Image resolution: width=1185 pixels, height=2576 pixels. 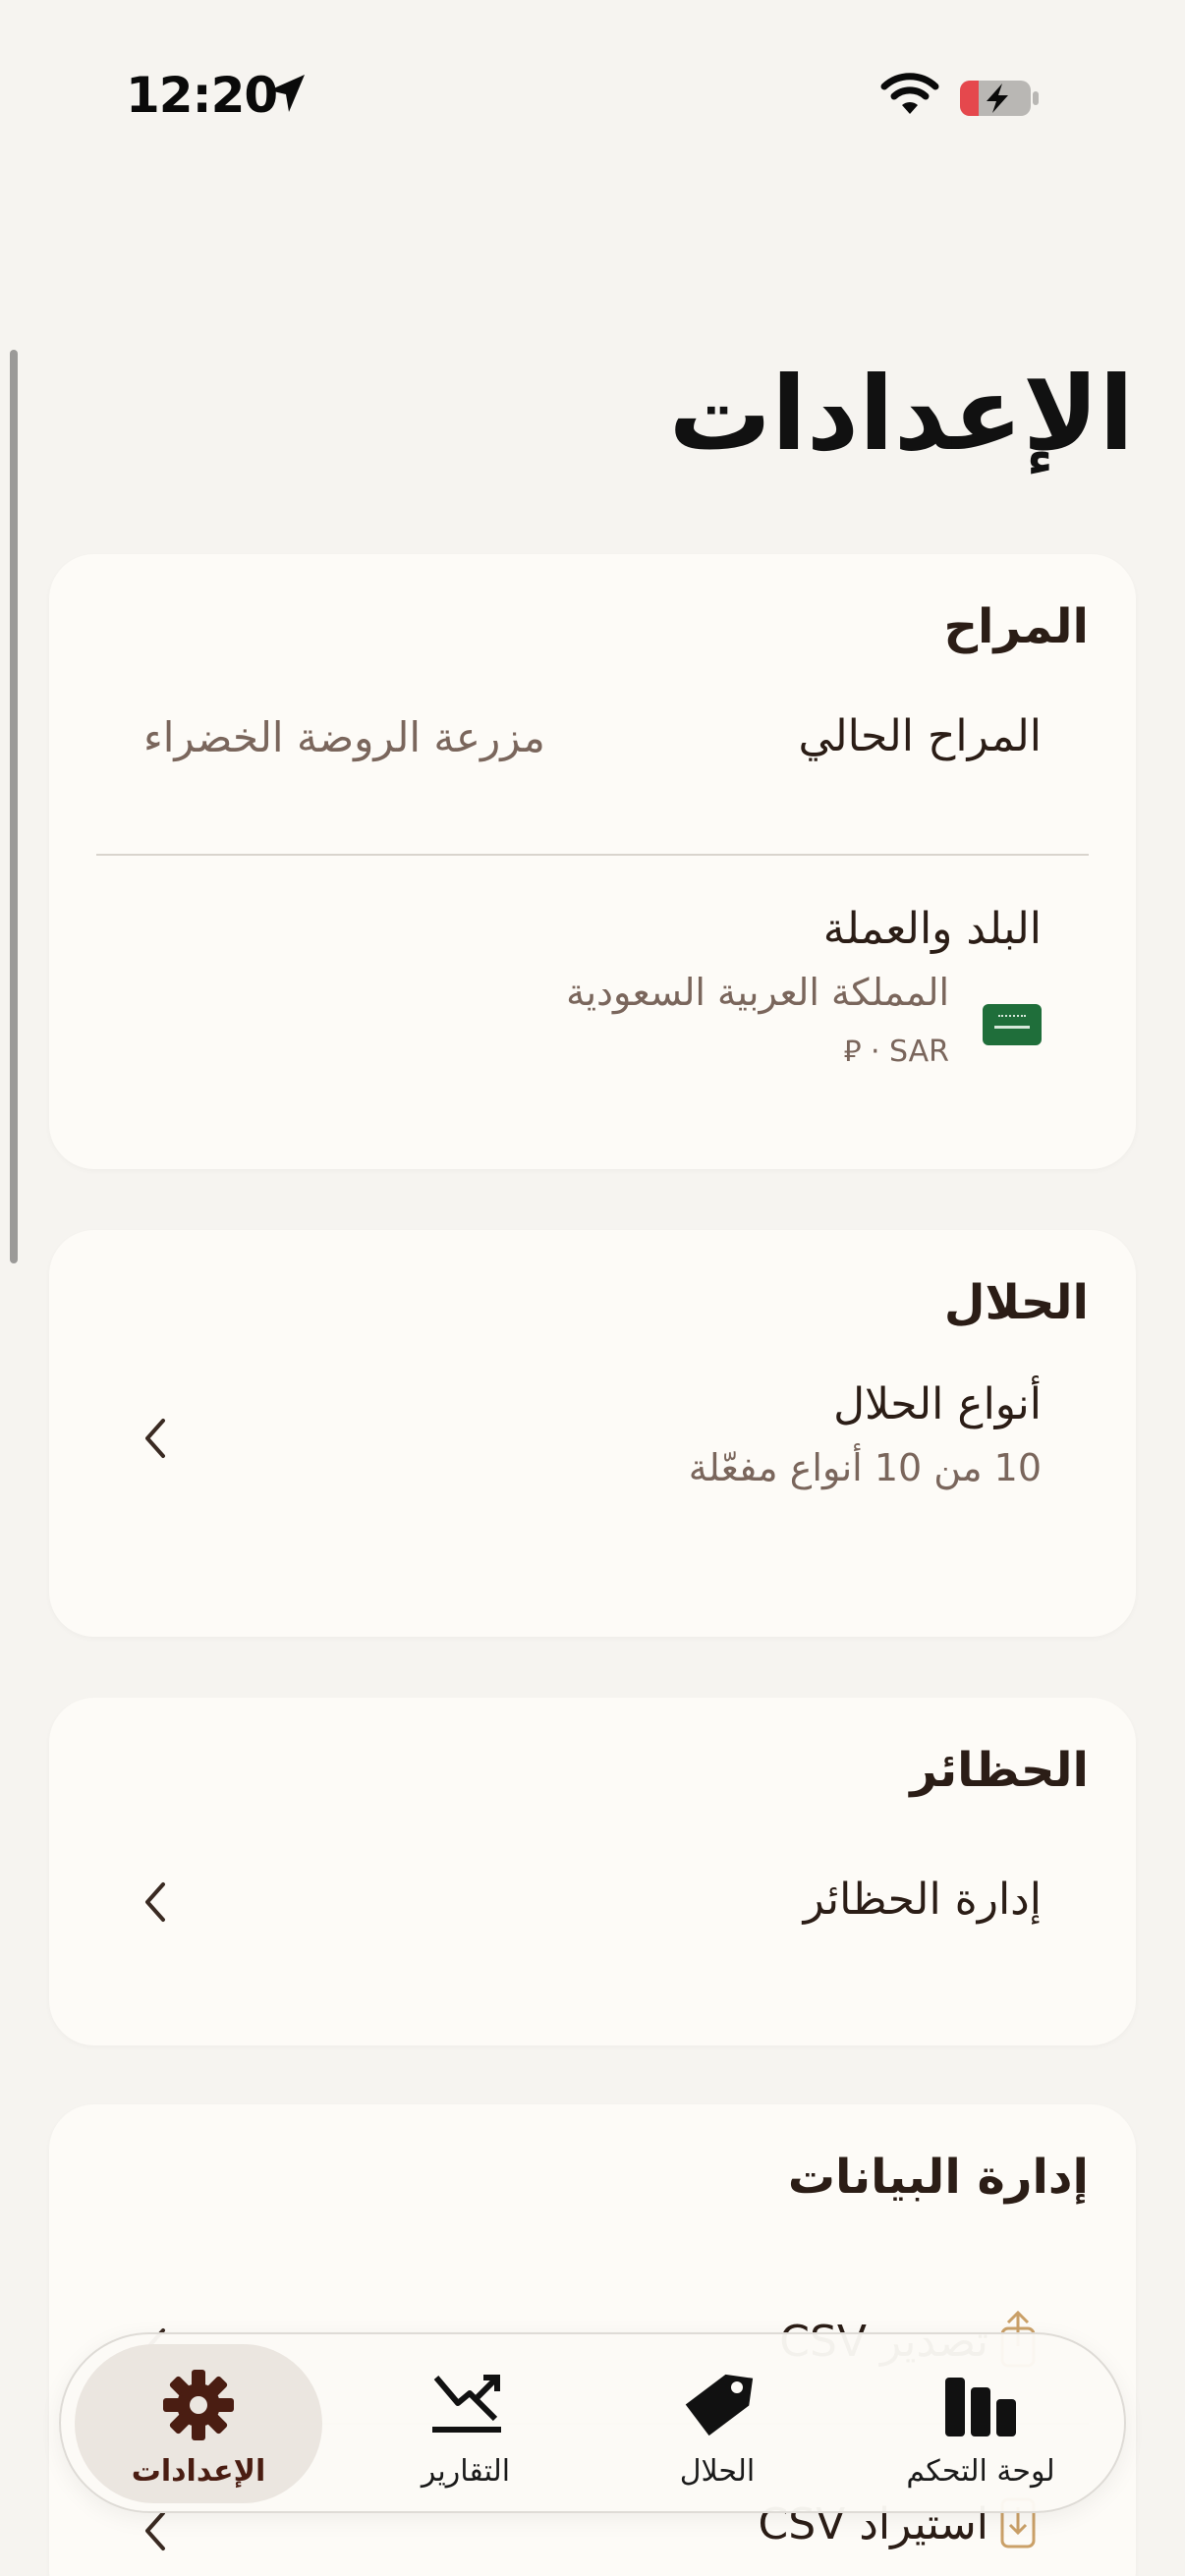 What do you see at coordinates (1016, 1302) in the screenshot?
I see `livestock-section-title: الحلال` at bounding box center [1016, 1302].